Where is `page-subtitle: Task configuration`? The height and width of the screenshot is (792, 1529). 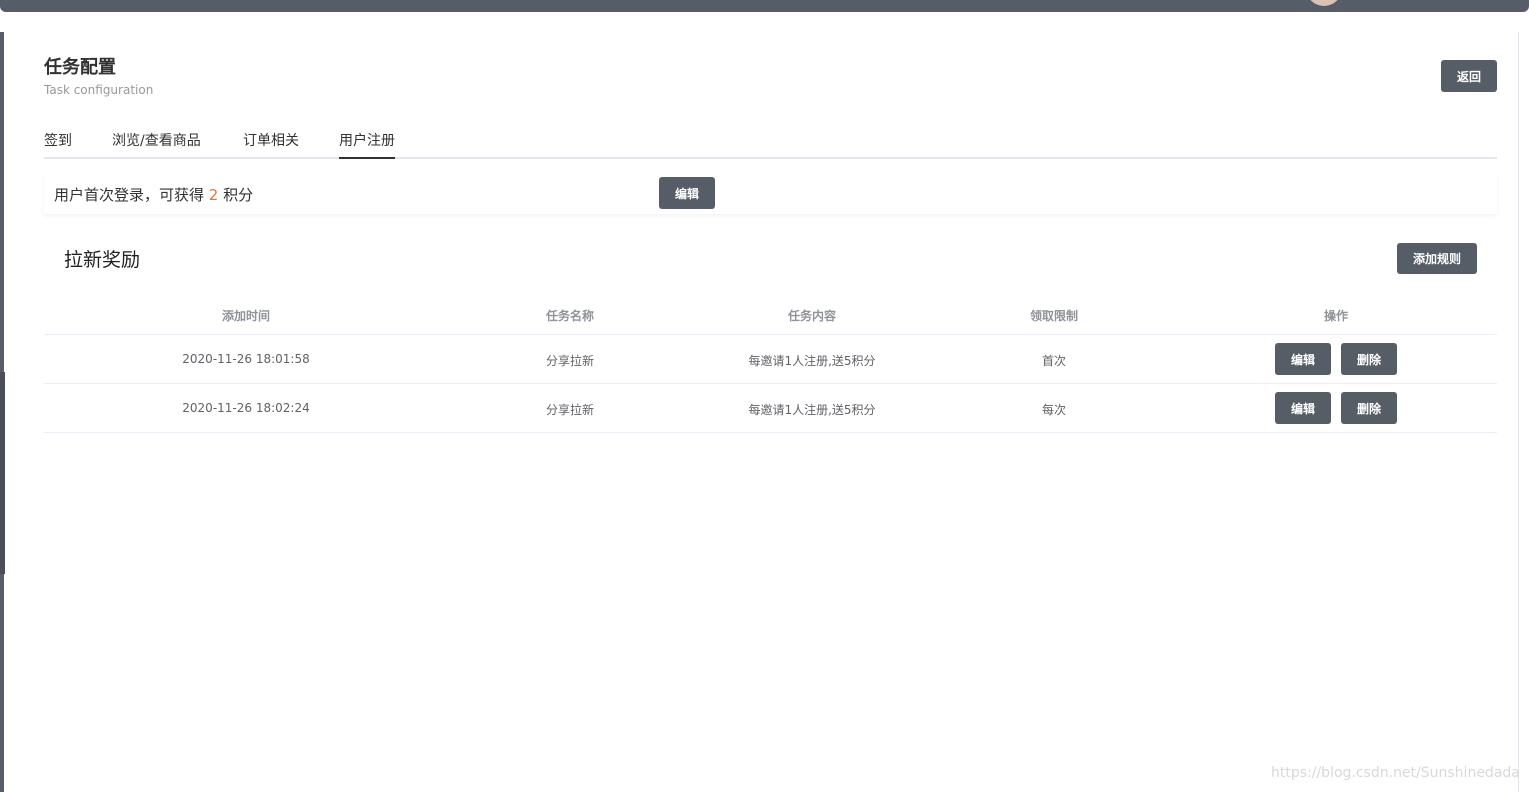 page-subtitle: Task configuration is located at coordinates (99, 90).